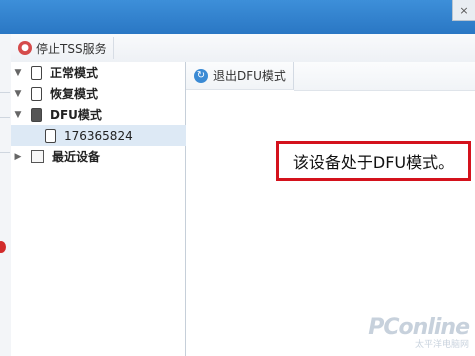 This screenshot has width=475, height=356. Describe the element at coordinates (36, 93) in the screenshot. I see `recovery-icon` at that location.